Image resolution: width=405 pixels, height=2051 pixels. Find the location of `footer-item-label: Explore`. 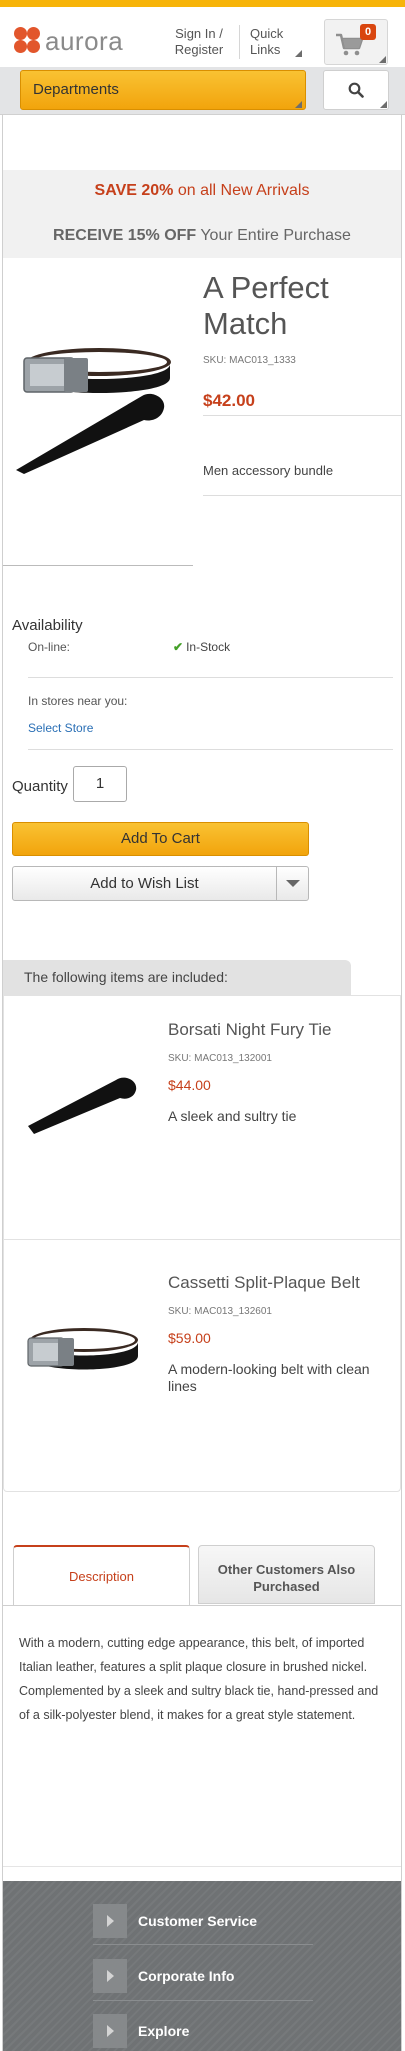

footer-item-label: Explore is located at coordinates (164, 2031).